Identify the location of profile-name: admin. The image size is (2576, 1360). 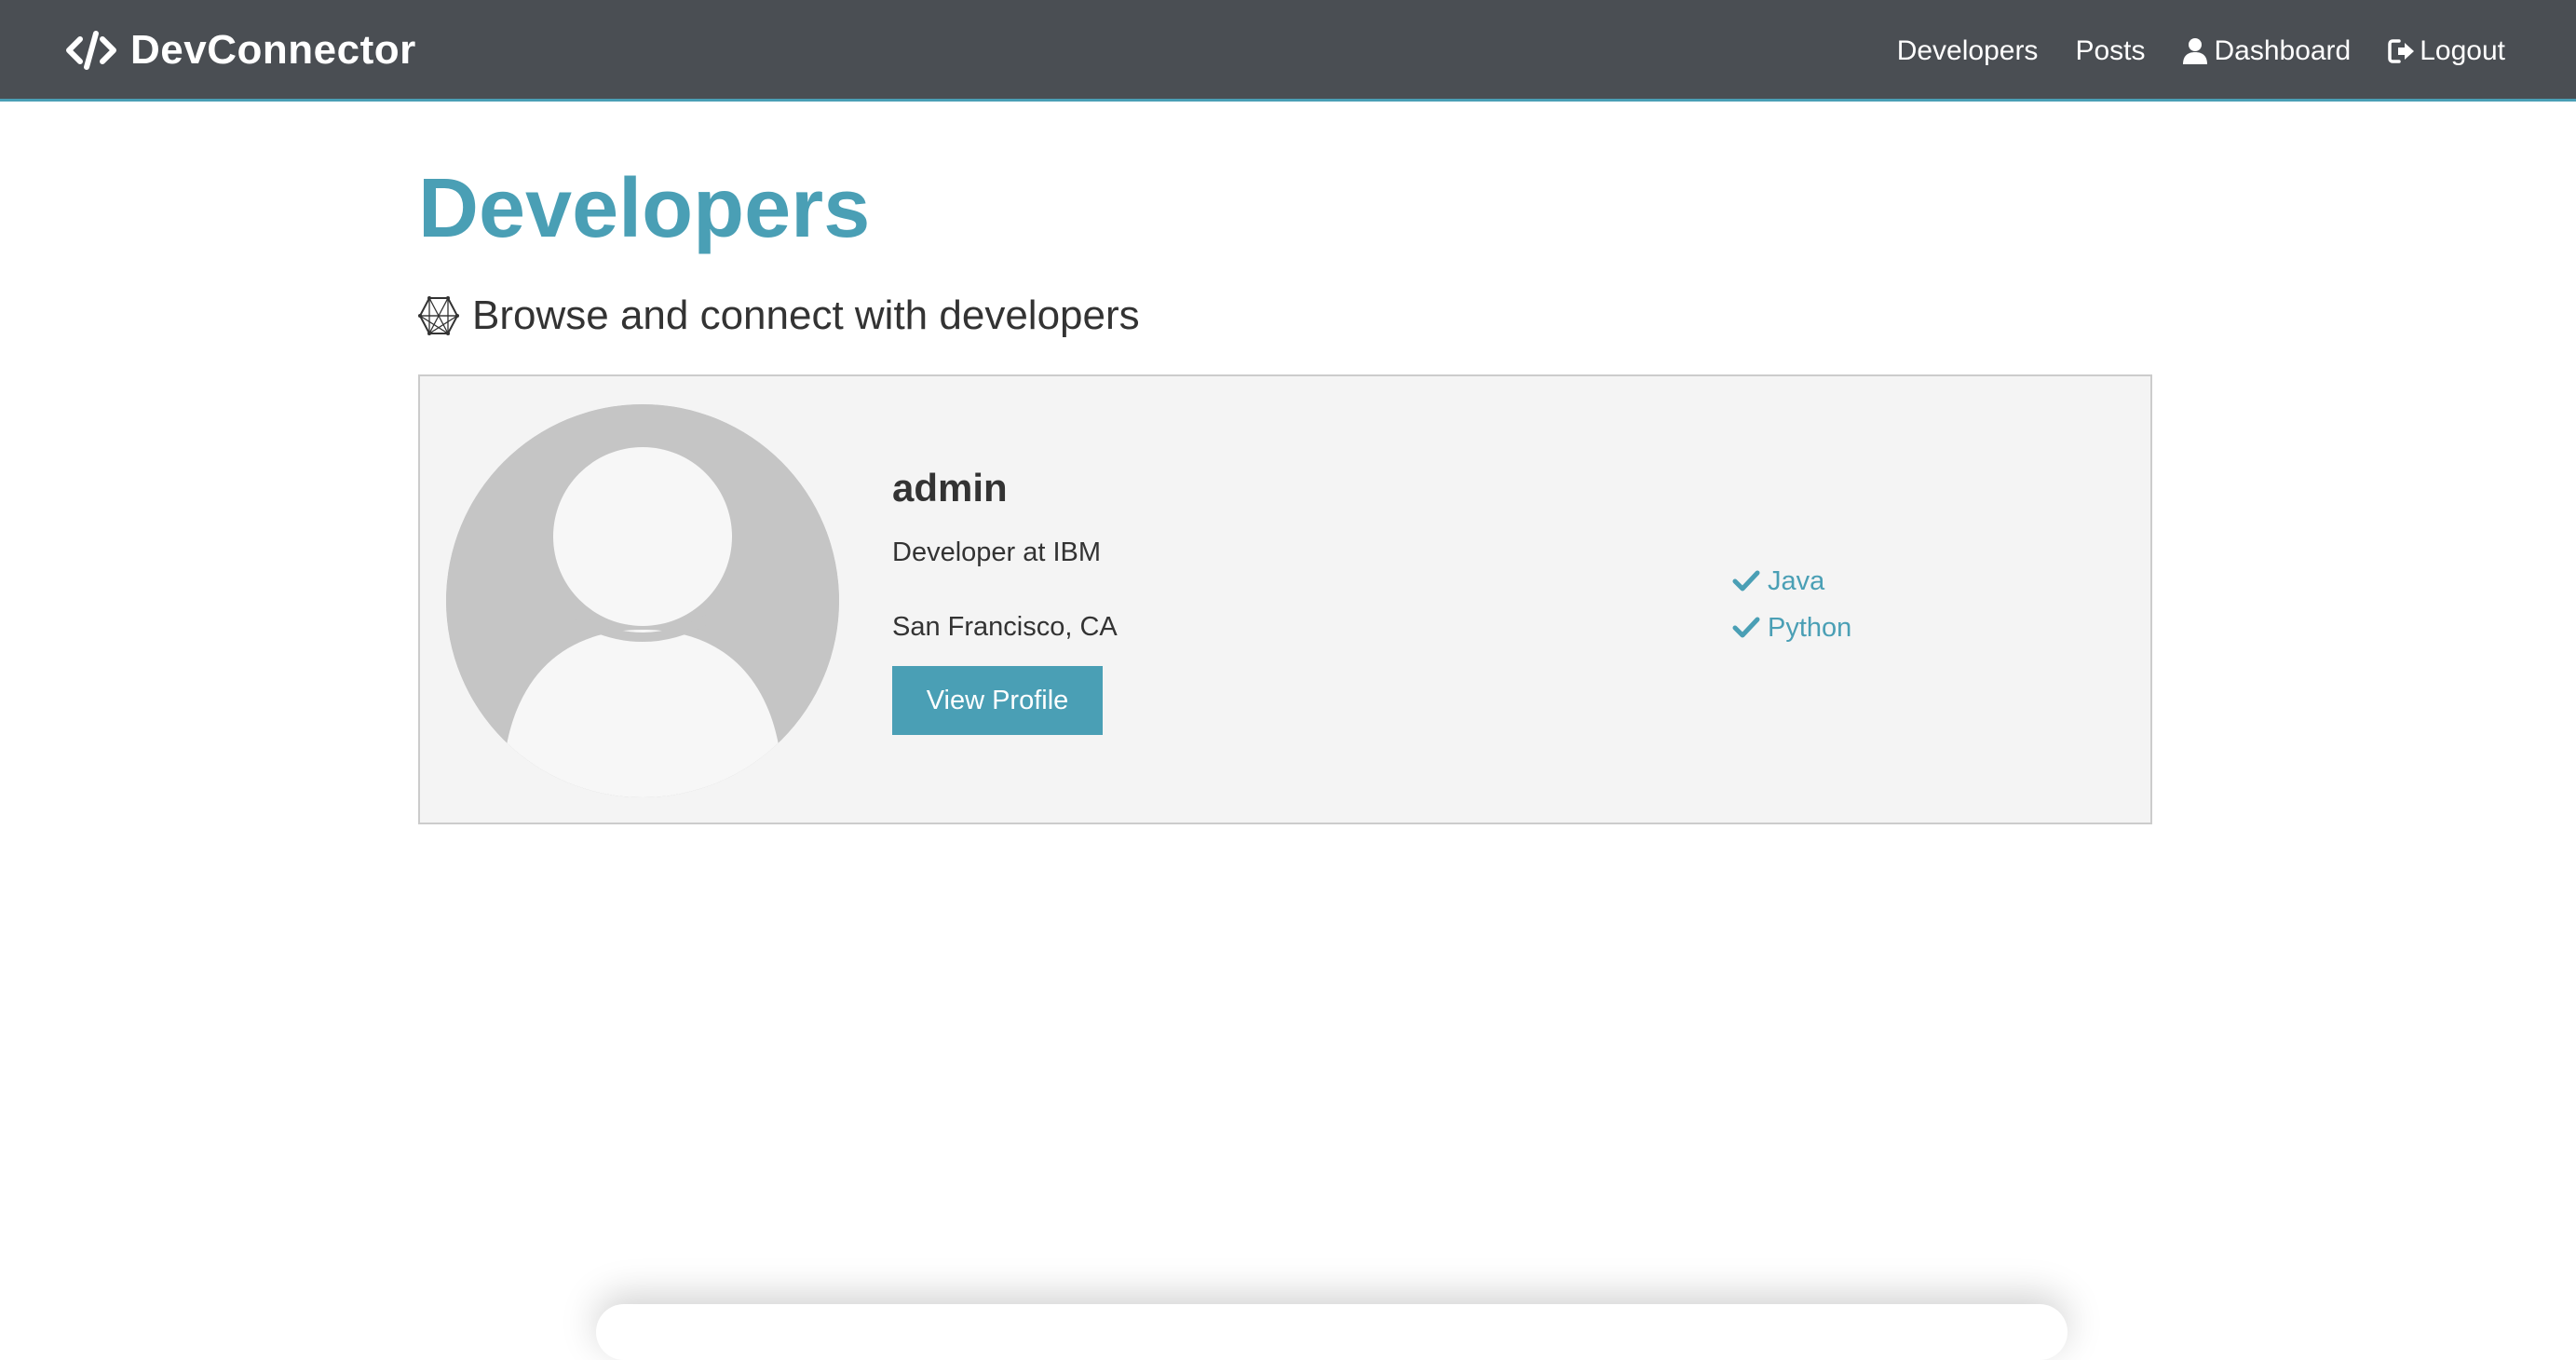
(950, 488).